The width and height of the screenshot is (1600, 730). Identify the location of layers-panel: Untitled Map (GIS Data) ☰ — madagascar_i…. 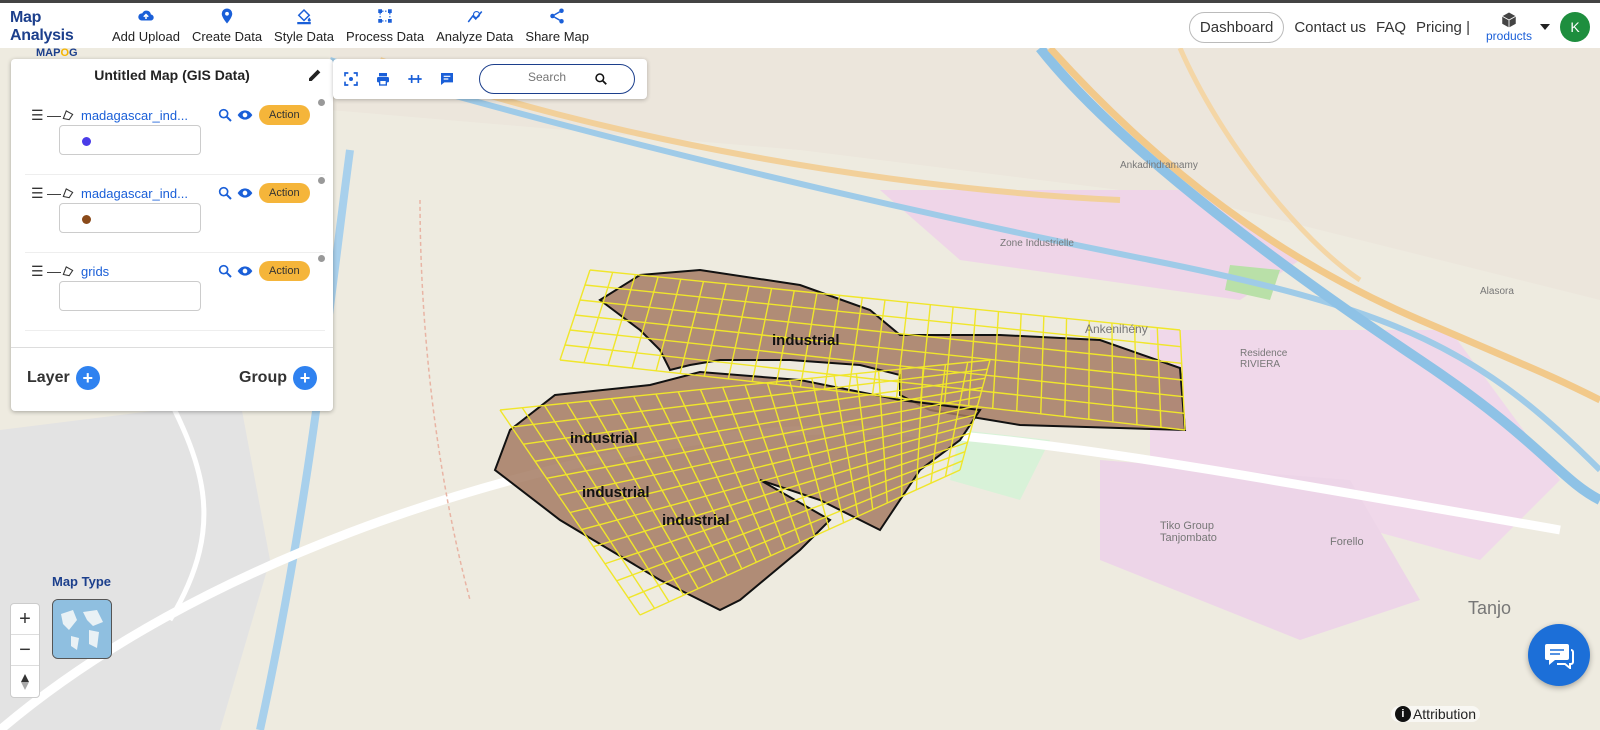
(172, 235).